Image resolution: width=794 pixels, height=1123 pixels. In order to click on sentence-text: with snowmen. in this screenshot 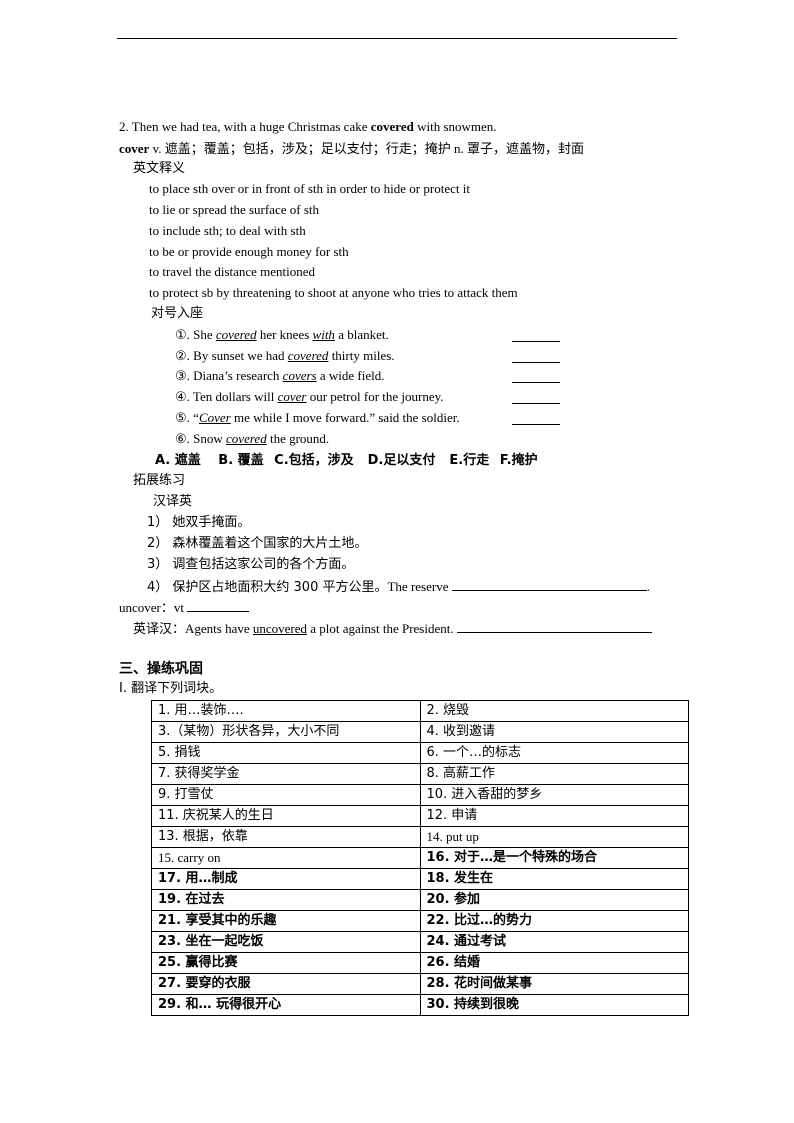, I will do `click(455, 126)`.